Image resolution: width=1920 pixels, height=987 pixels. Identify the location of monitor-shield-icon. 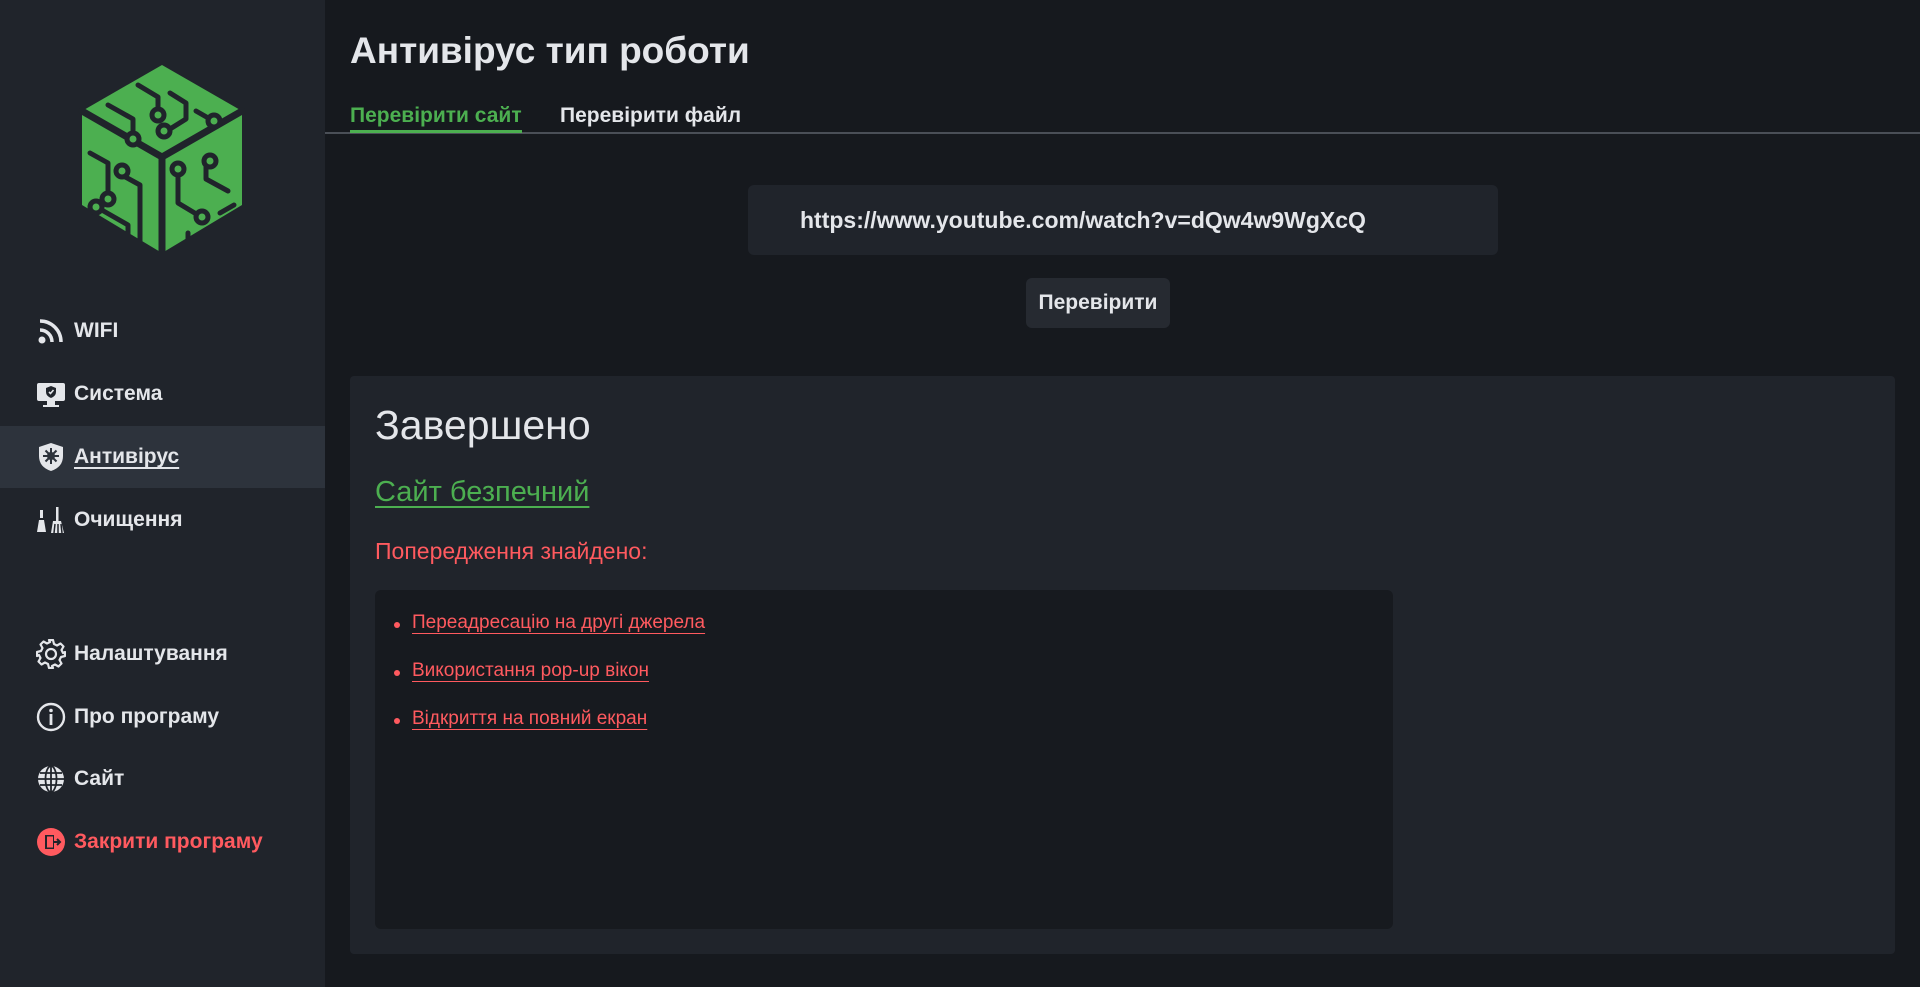
(51, 394).